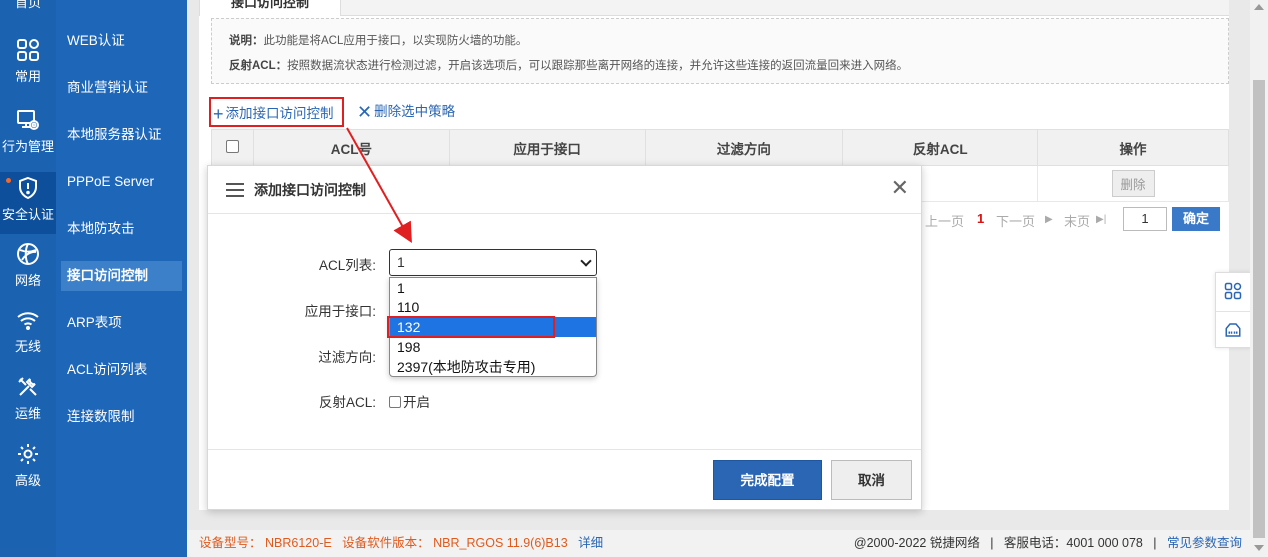 The image size is (1268, 557). What do you see at coordinates (1133, 147) in the screenshot?
I see `col-actions: 操作` at bounding box center [1133, 147].